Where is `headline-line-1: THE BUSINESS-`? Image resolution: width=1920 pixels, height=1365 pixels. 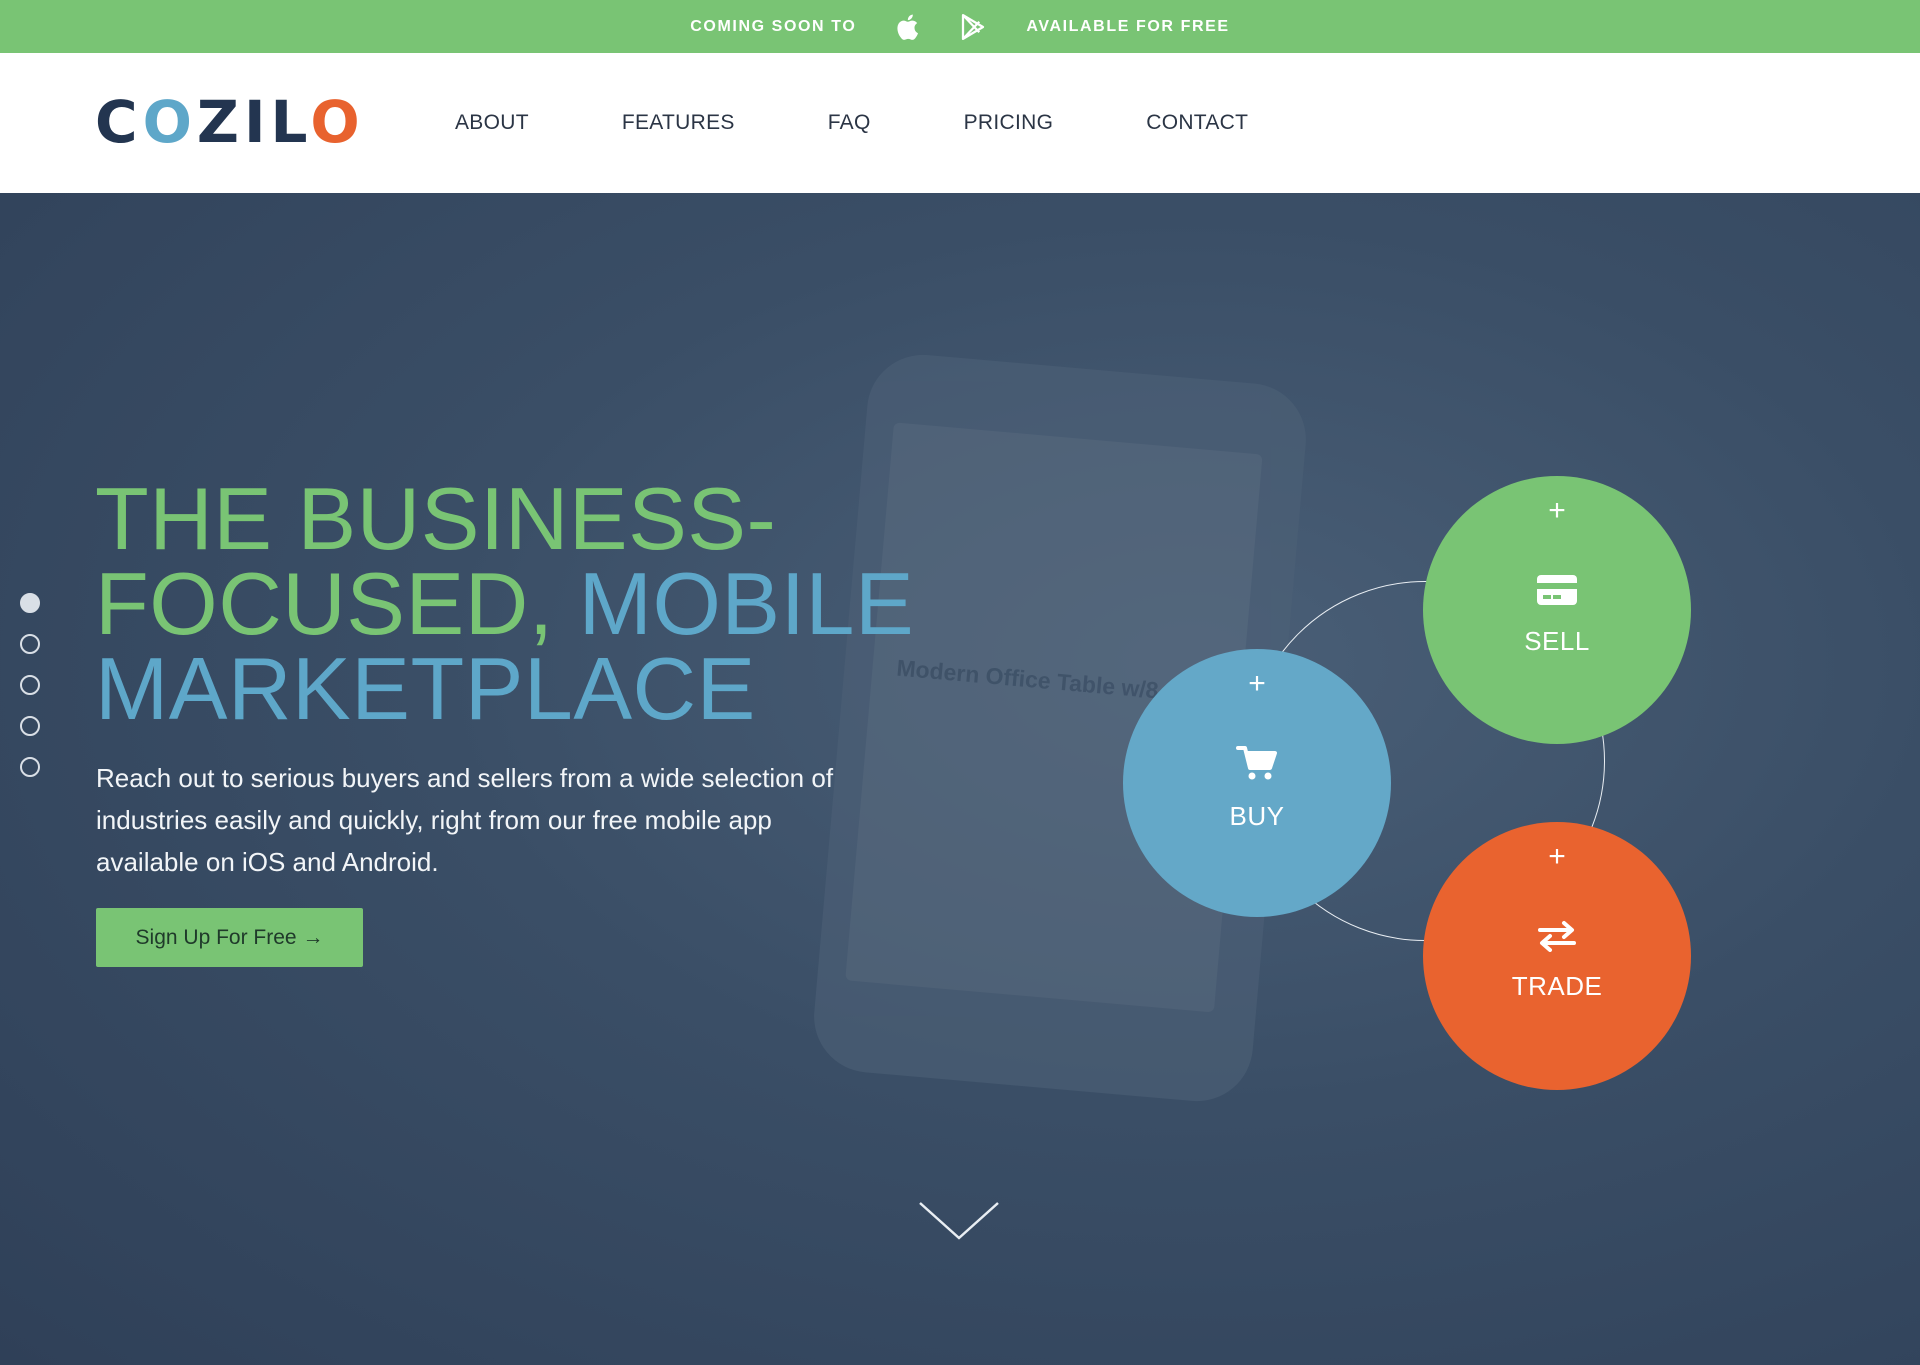
headline-line-1: THE BUSINESS- is located at coordinates (436, 518).